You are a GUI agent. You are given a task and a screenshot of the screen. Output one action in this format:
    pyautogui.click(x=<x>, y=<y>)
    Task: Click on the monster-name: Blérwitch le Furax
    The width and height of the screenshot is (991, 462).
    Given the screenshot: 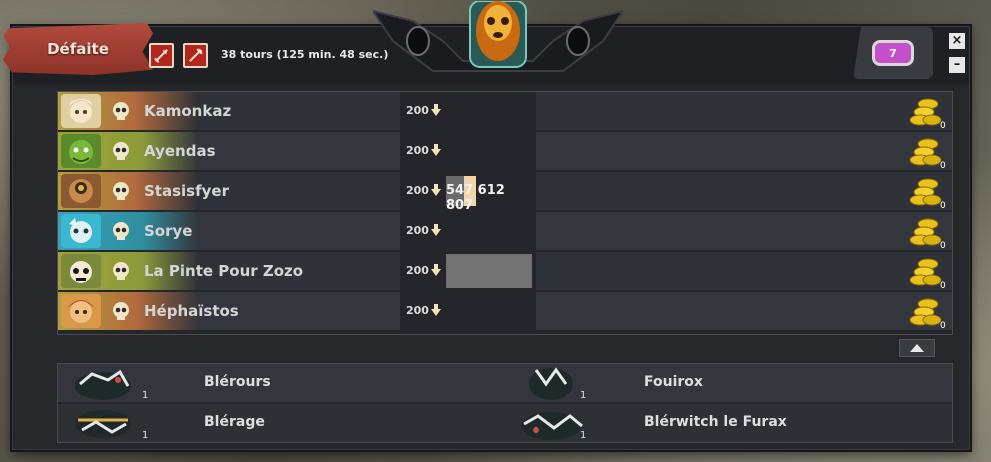 What is the action you would take?
    pyautogui.click(x=715, y=422)
    